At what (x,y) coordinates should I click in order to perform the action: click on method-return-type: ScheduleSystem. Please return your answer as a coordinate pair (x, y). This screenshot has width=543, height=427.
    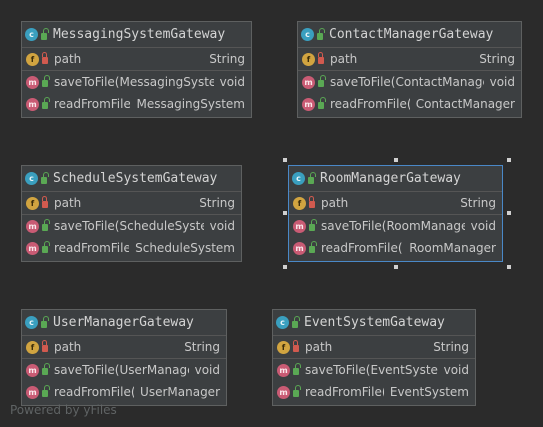
    Looking at the image, I should click on (185, 248).